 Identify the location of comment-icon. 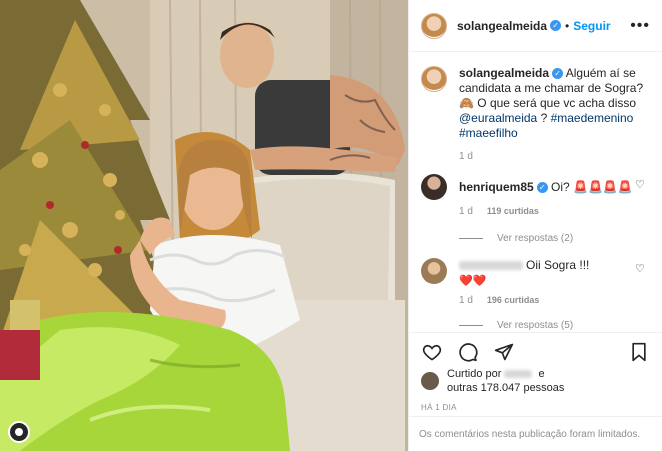
(468, 352).